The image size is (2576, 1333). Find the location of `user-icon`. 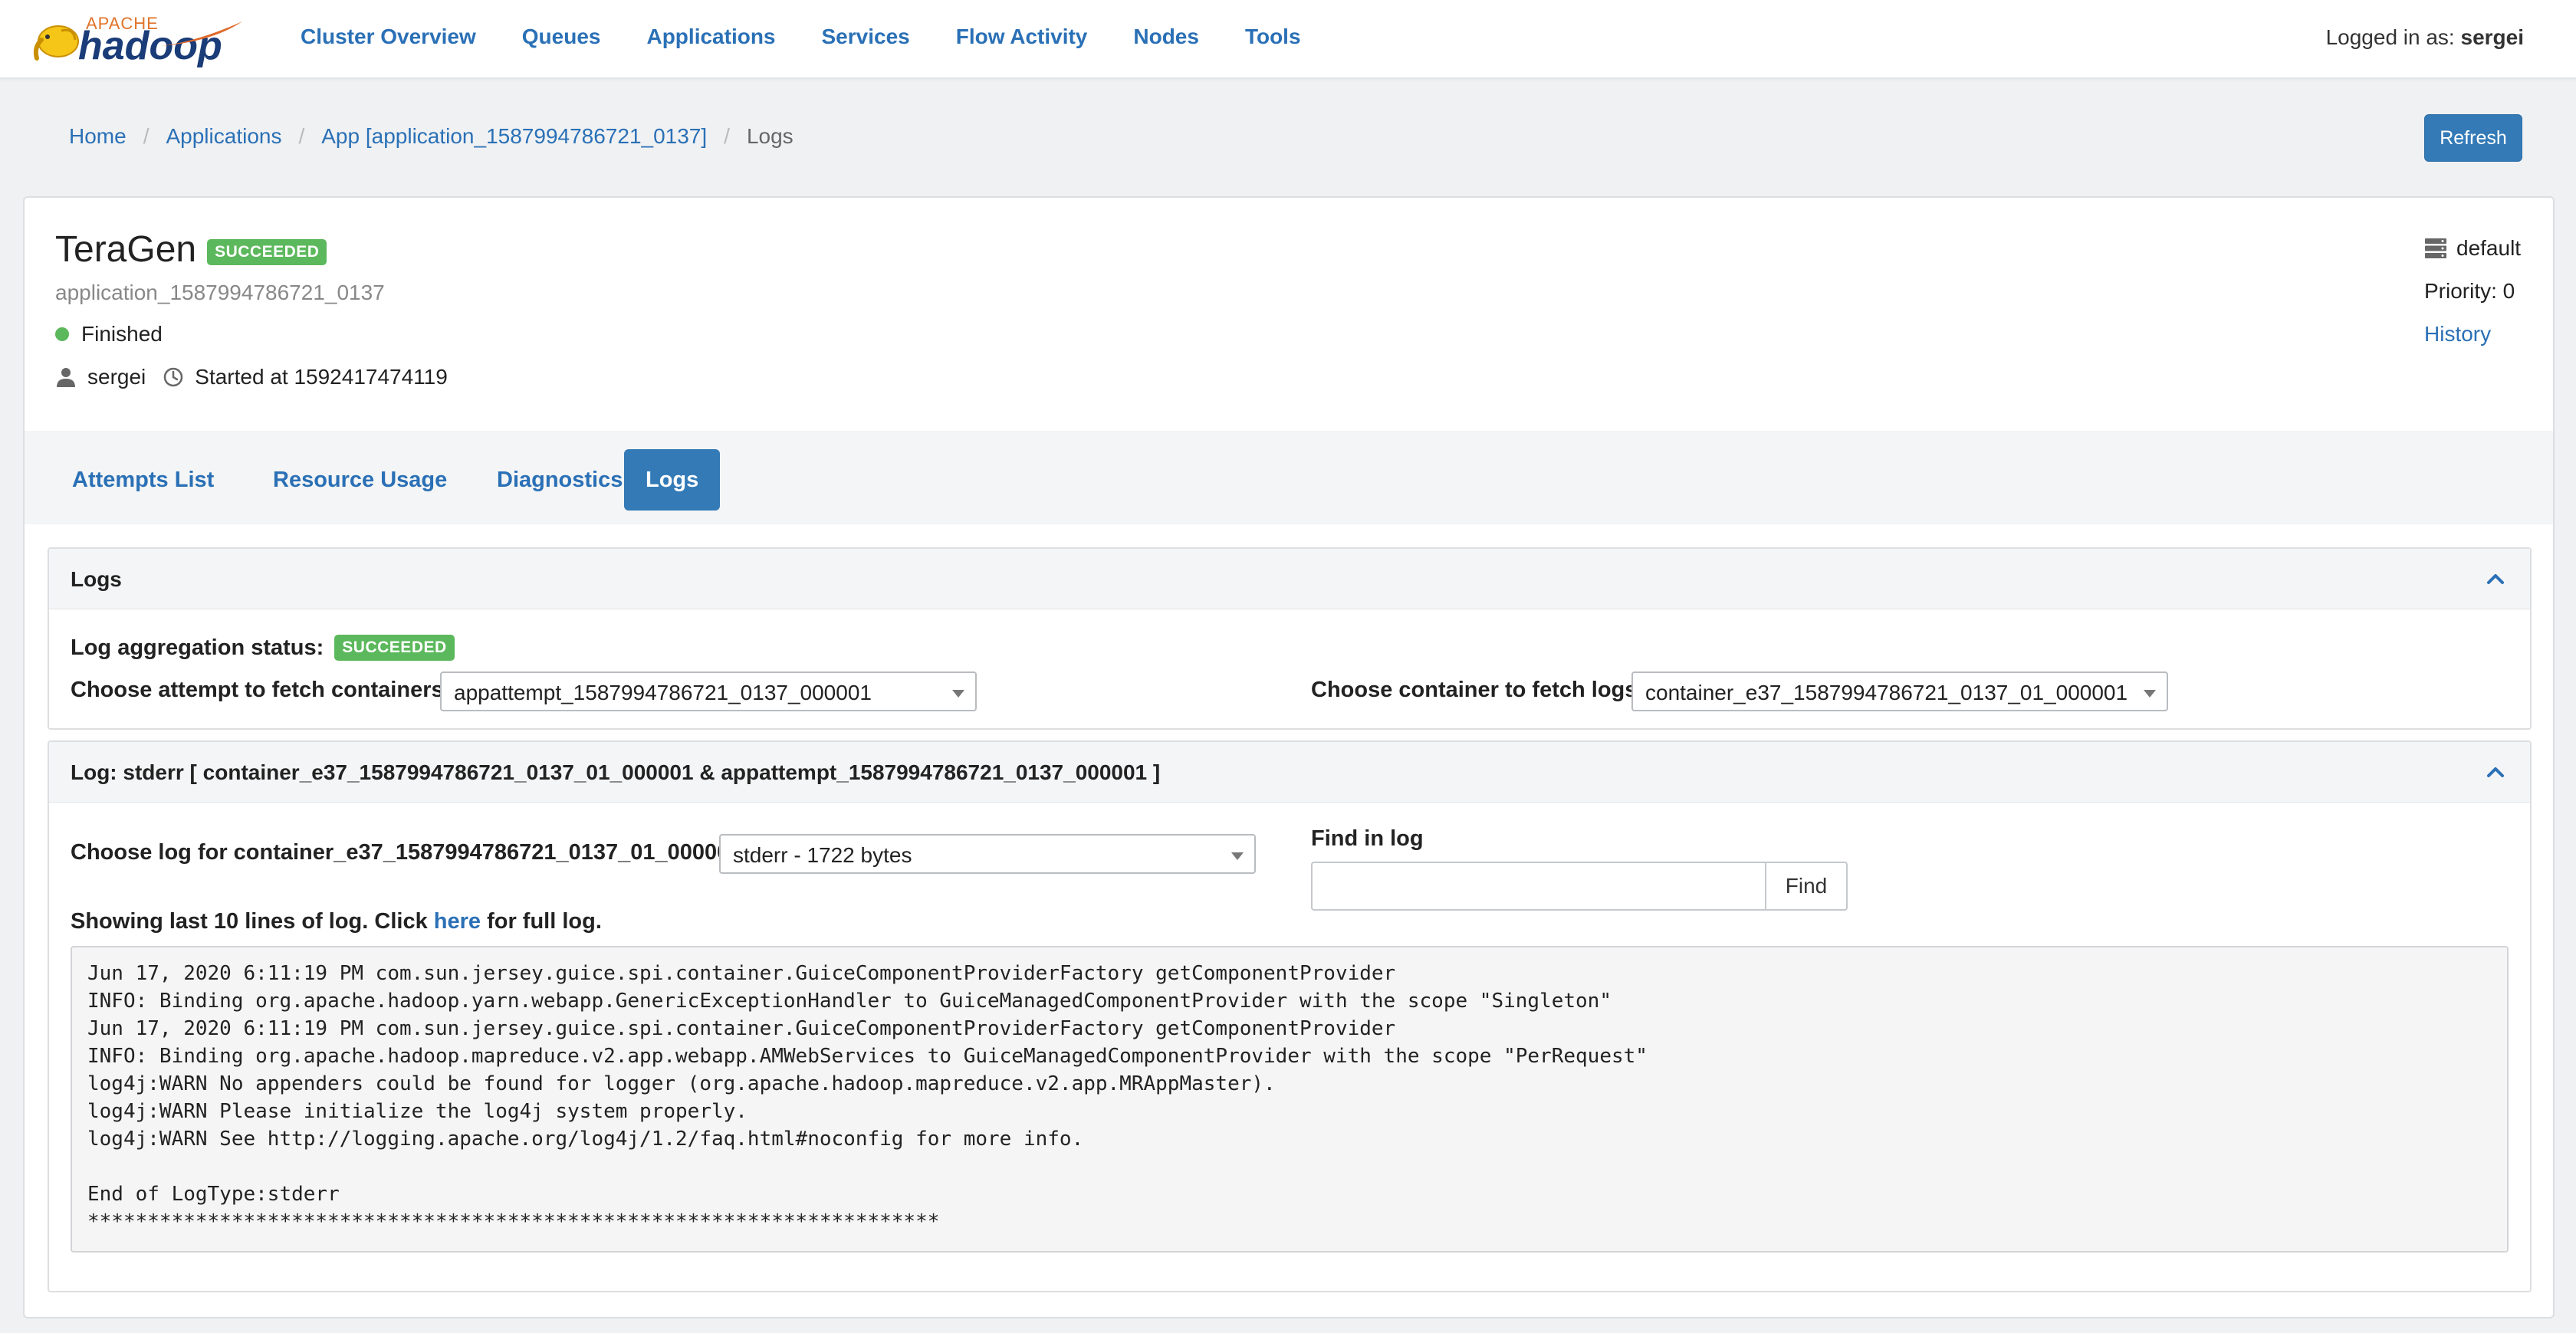

user-icon is located at coordinates (66, 377).